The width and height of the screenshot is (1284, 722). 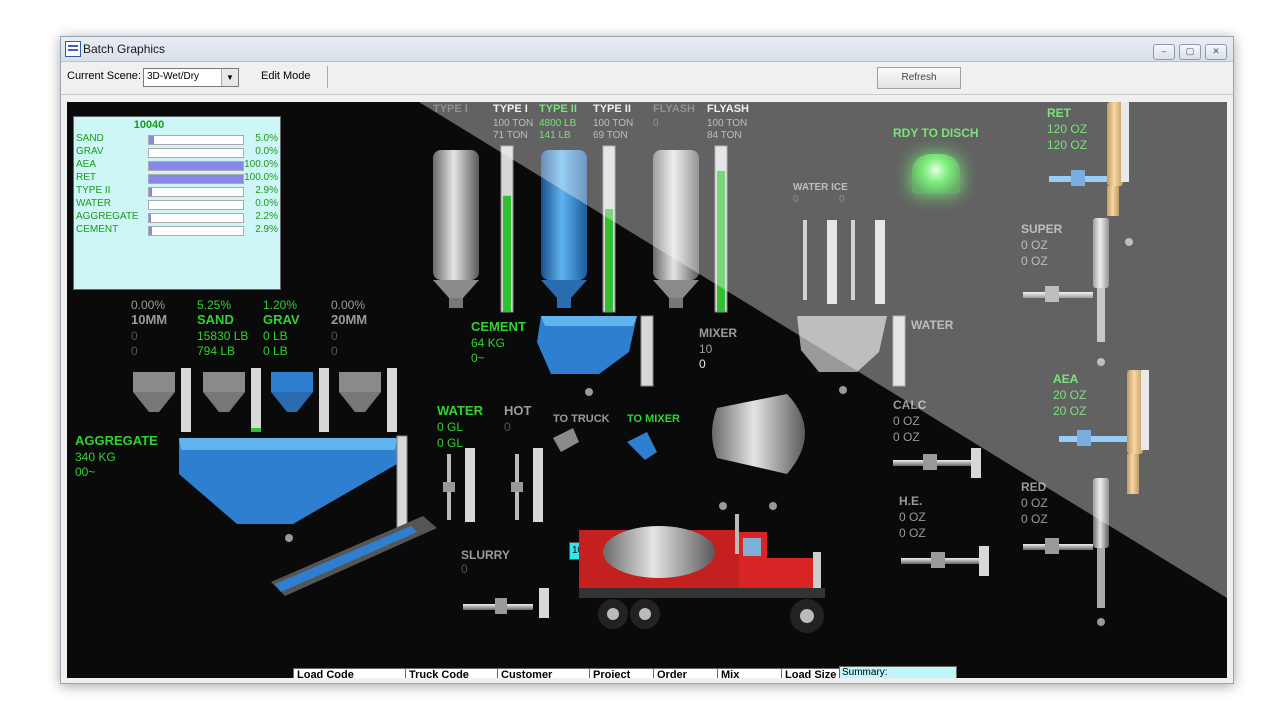 I want to click on aggregate-percent: 5.25%, so click(x=214, y=305).